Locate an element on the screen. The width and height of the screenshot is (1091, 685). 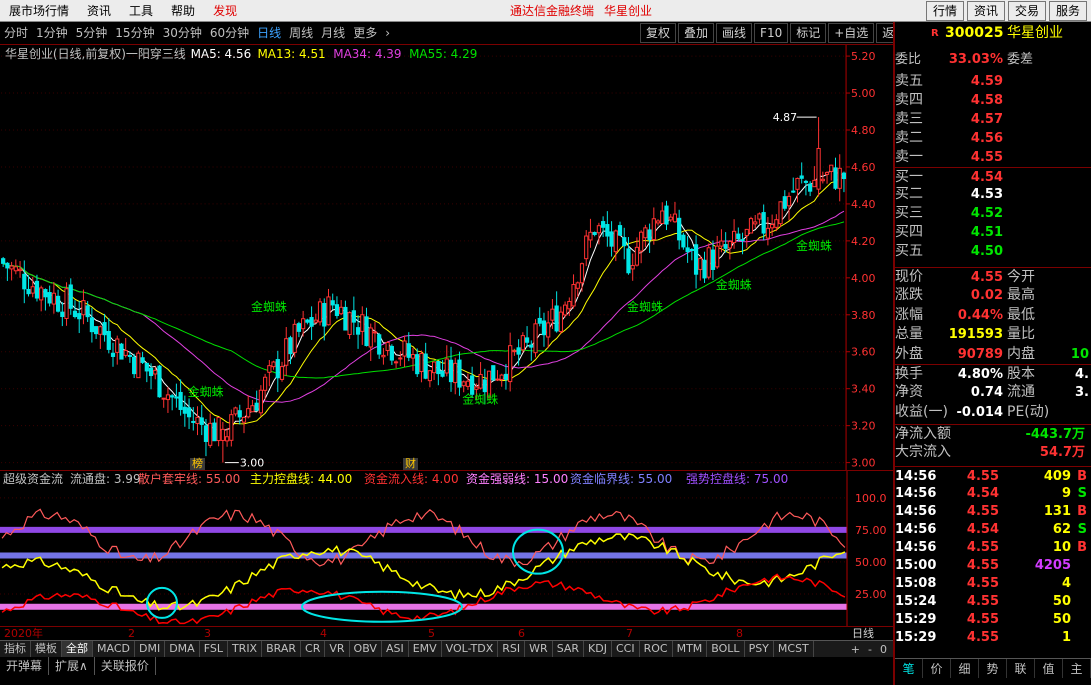
tab-control-button: 0 is located at coordinates (883, 649).